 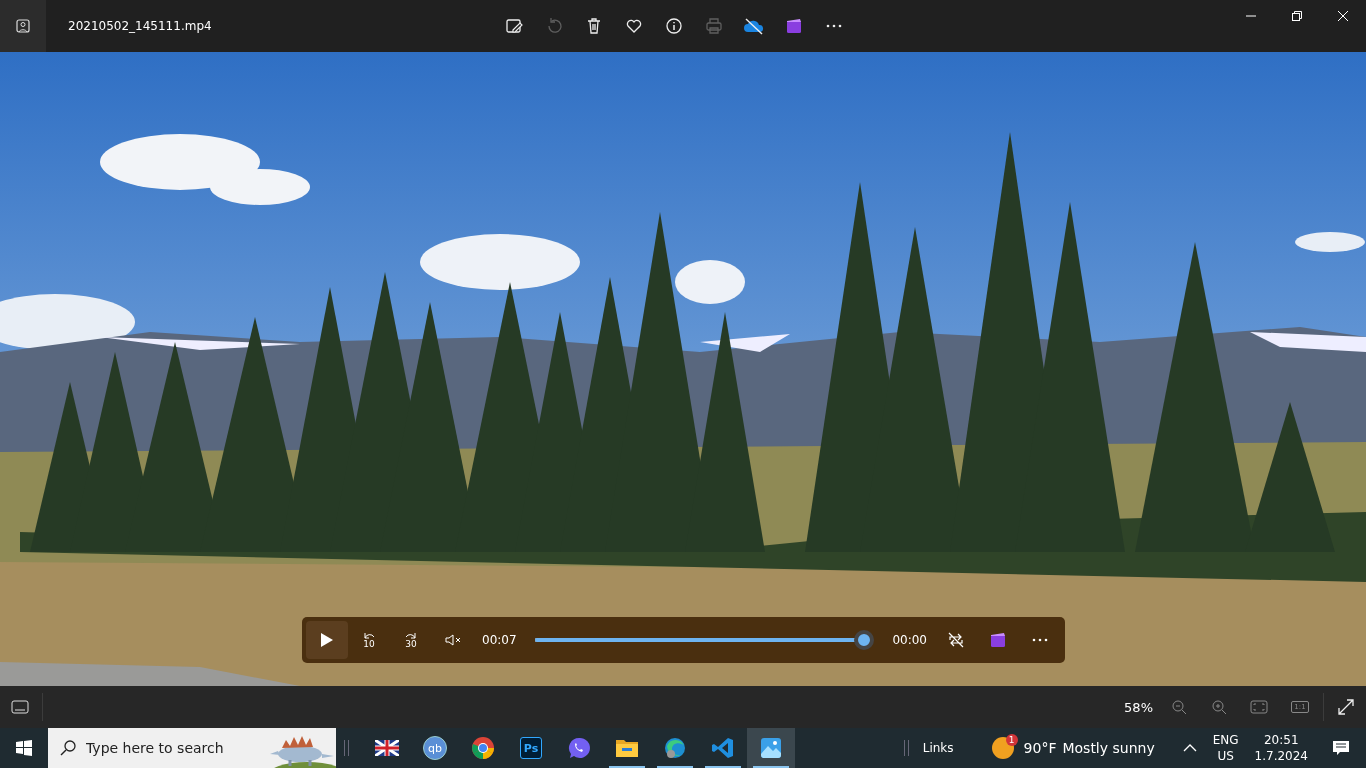 What do you see at coordinates (23, 26) in the screenshot?
I see `picture-icon` at bounding box center [23, 26].